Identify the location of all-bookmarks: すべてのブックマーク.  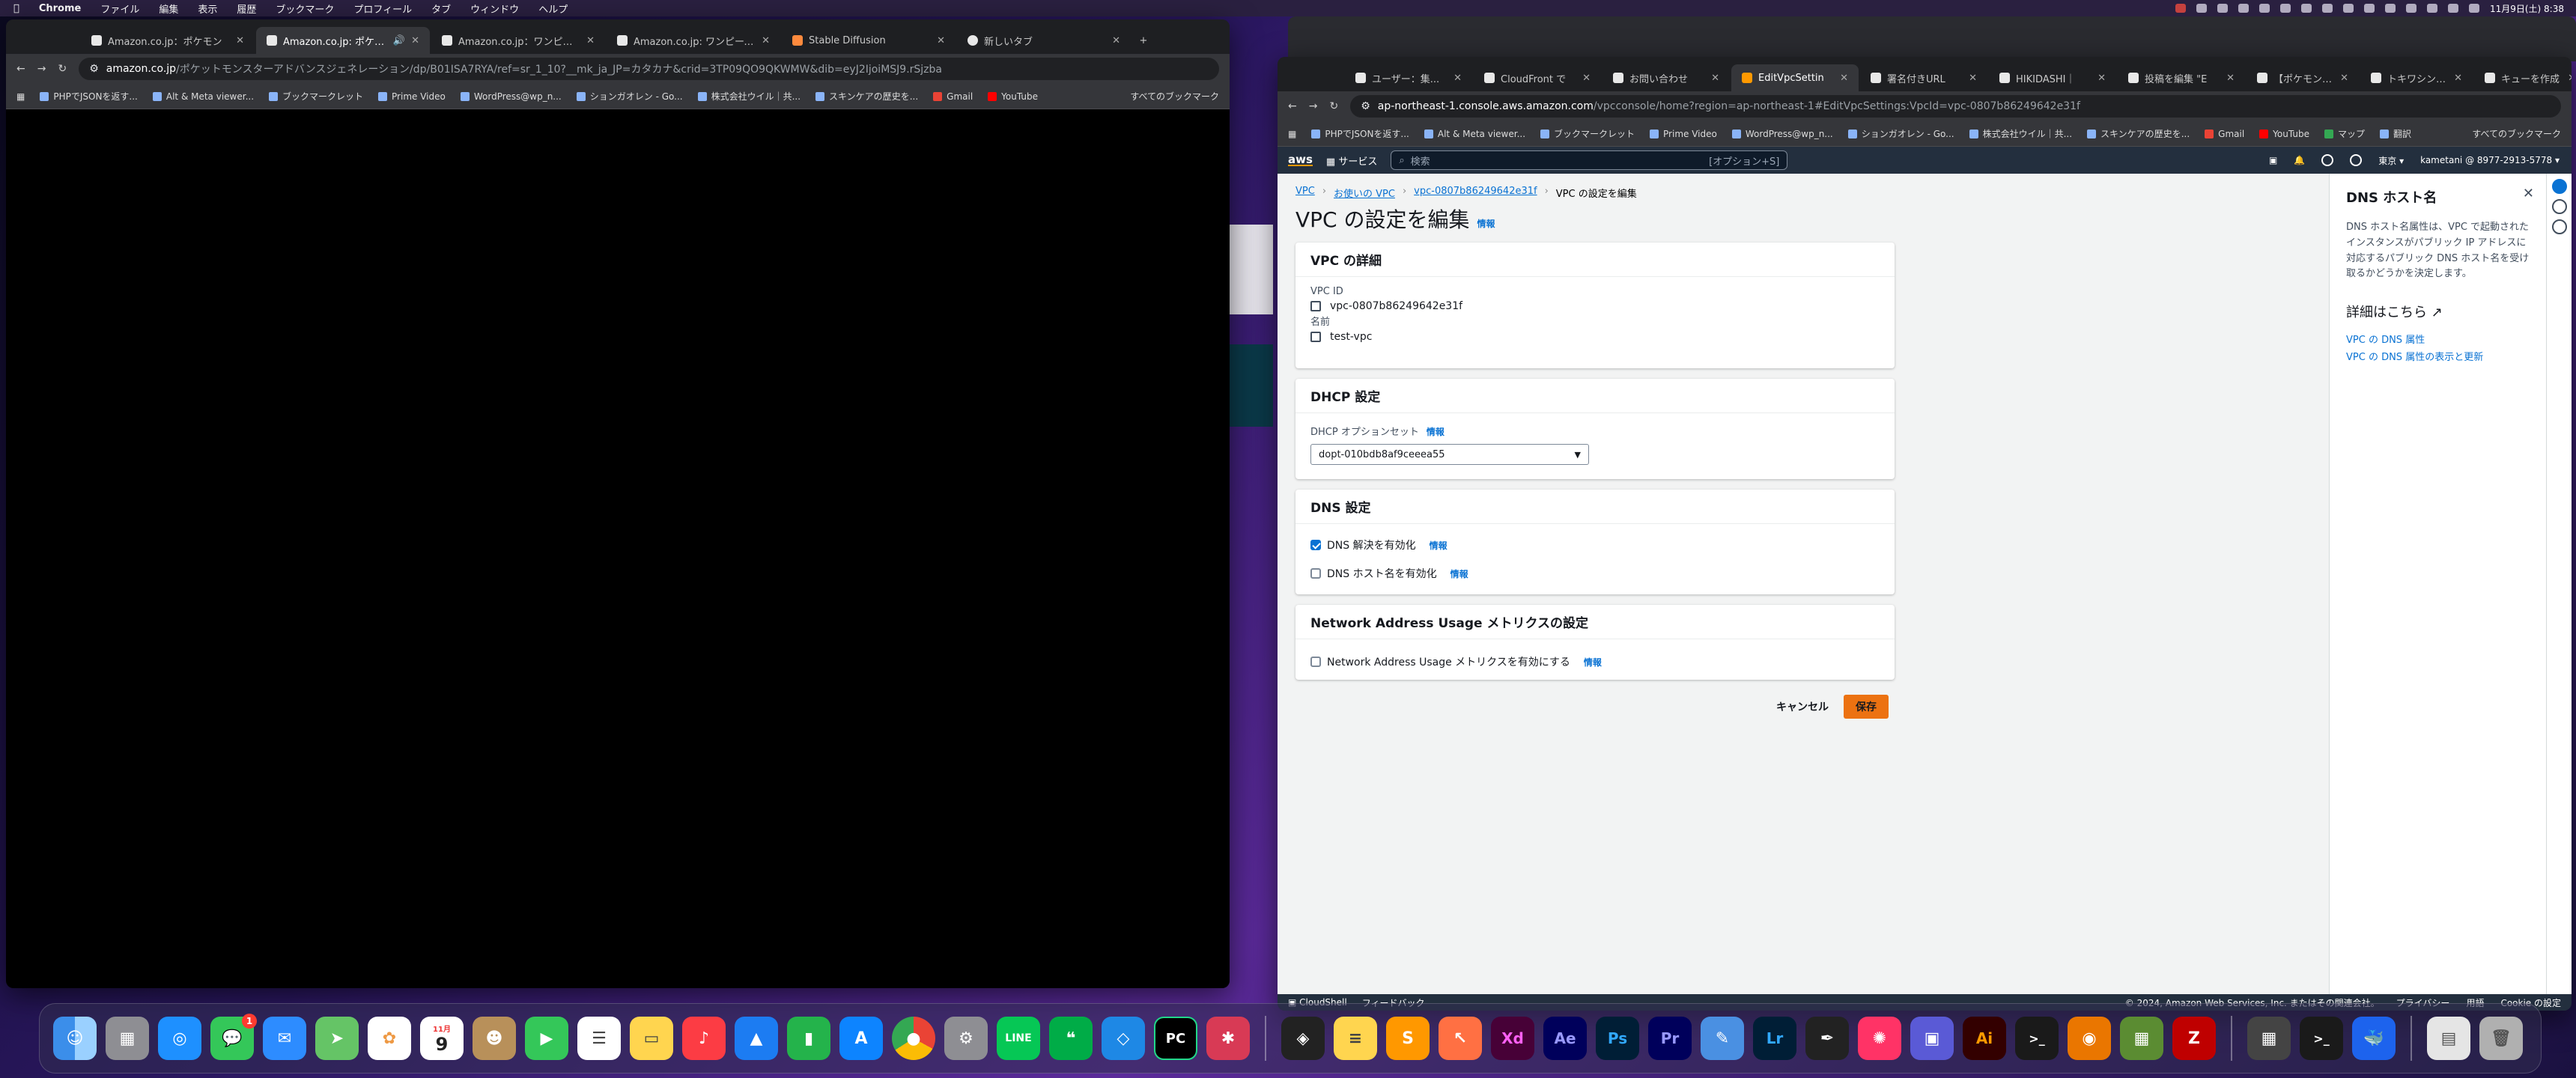
(1174, 96).